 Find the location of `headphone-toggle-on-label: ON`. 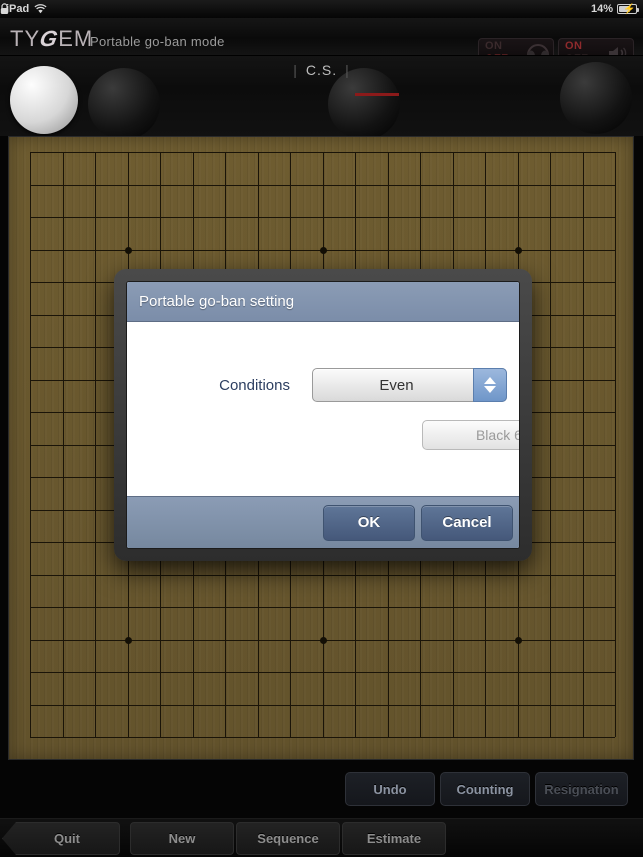

headphone-toggle-on-label: ON is located at coordinates (504, 46).